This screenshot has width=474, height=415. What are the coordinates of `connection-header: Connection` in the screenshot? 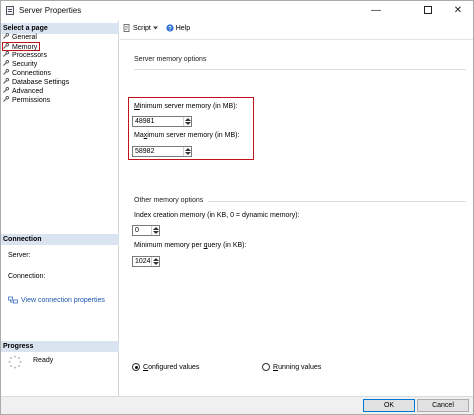 It's located at (60, 239).